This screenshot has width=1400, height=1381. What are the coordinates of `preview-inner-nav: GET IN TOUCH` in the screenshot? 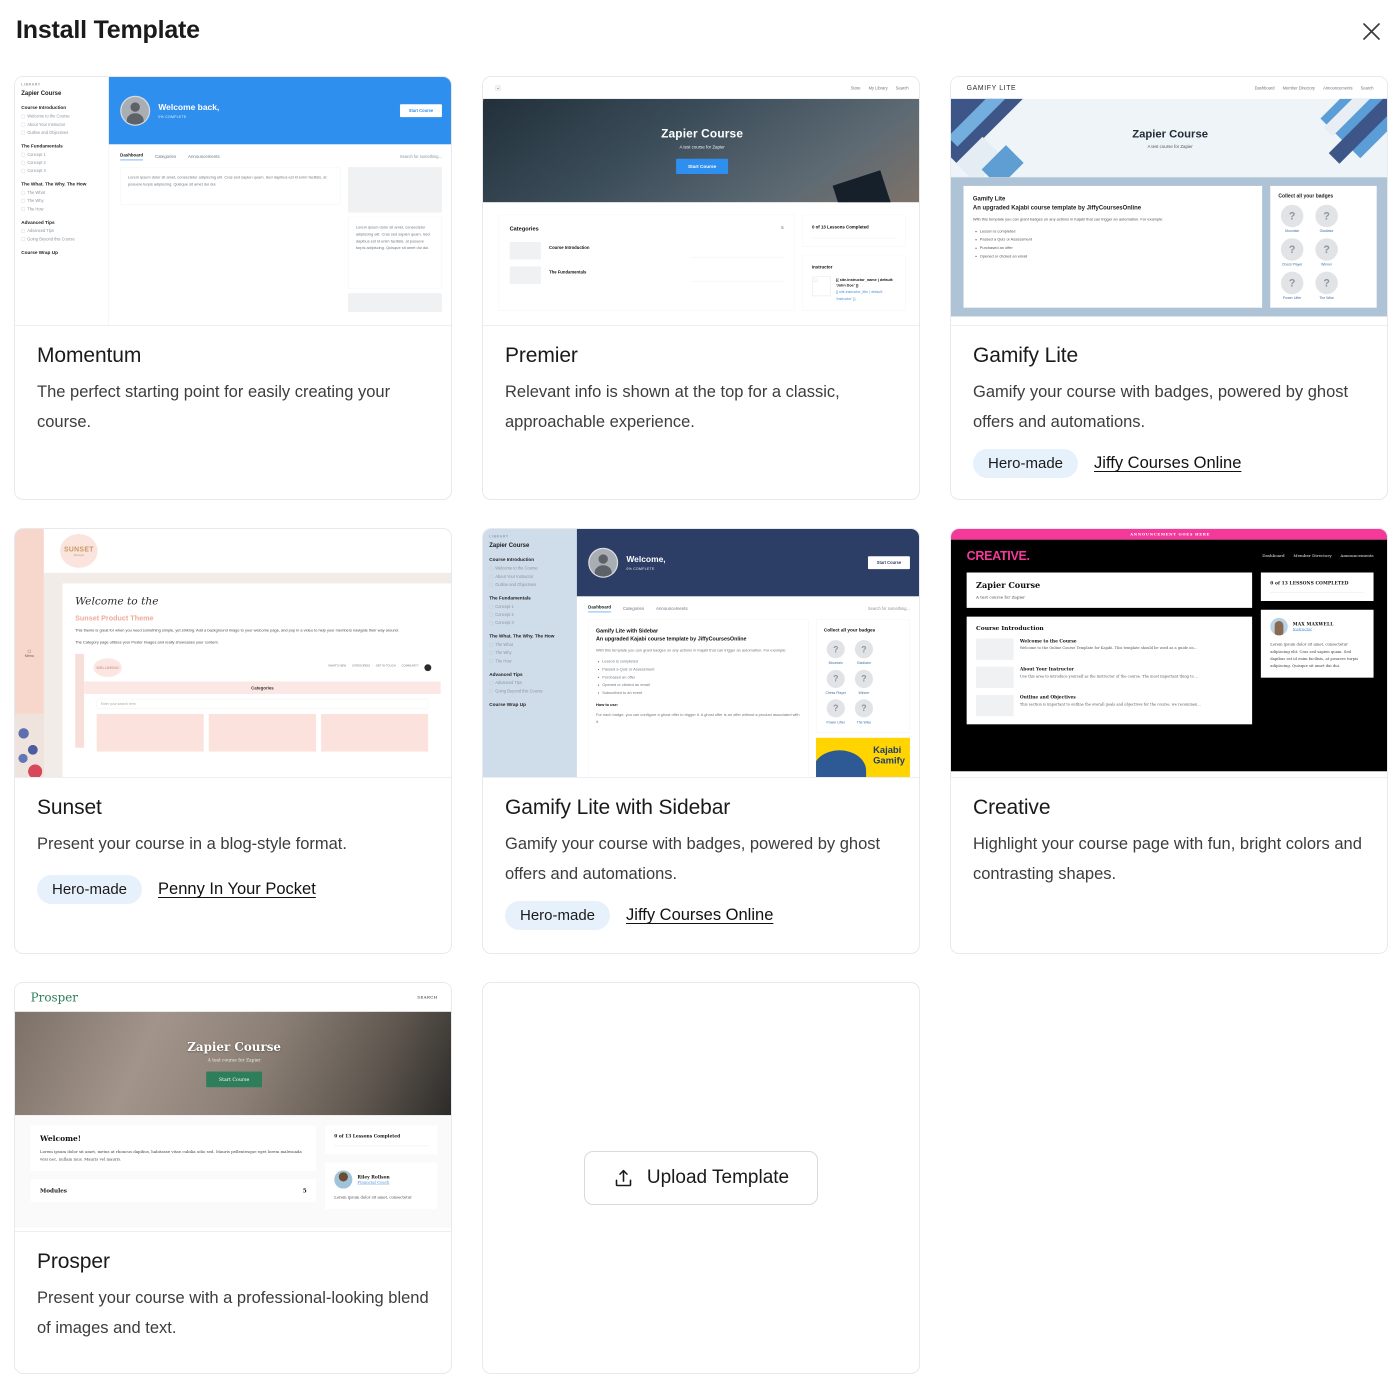 It's located at (385, 666).